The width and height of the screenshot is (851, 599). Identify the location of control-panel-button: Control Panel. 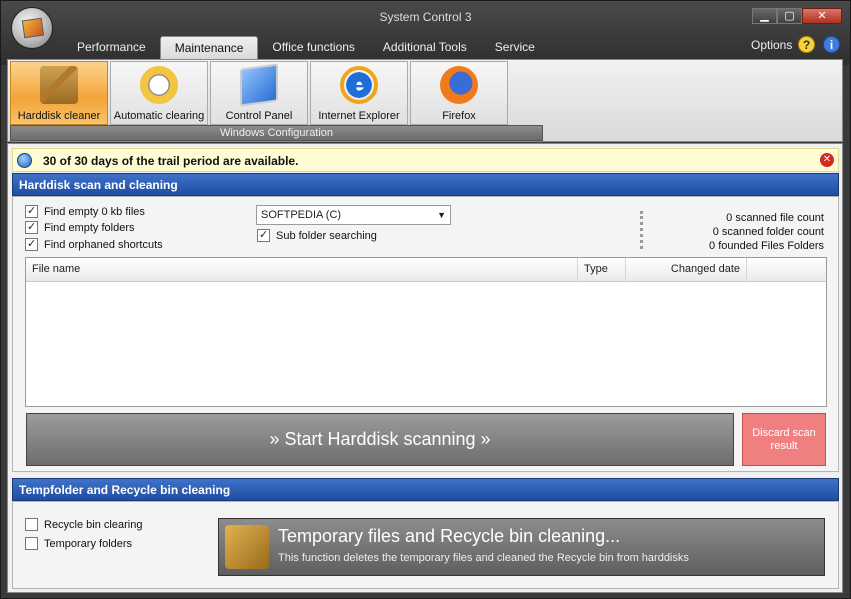
(259, 93).